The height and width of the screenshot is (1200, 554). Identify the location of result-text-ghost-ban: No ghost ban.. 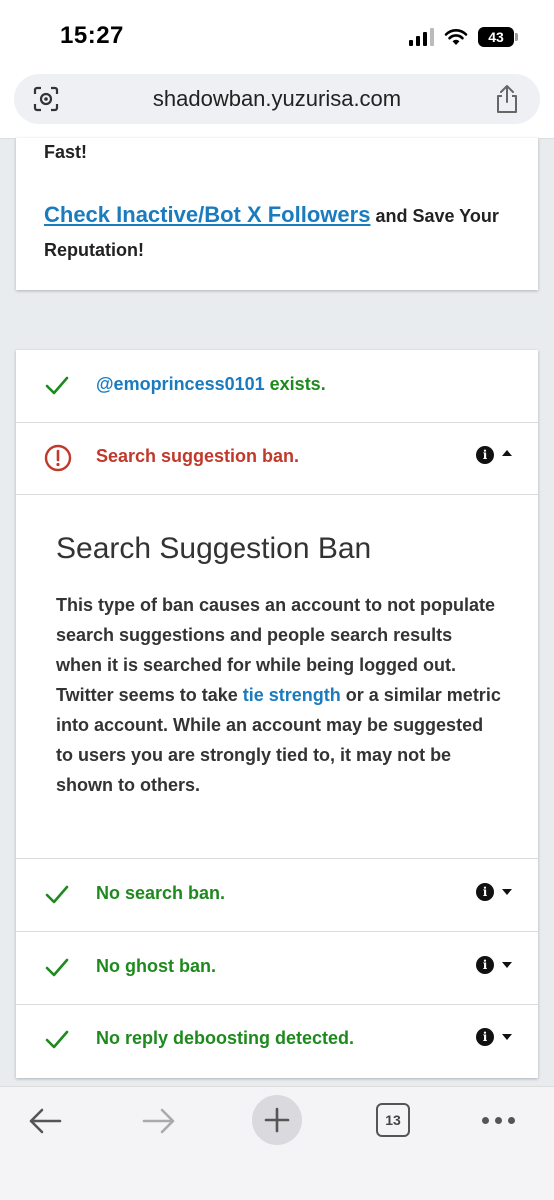
(156, 966).